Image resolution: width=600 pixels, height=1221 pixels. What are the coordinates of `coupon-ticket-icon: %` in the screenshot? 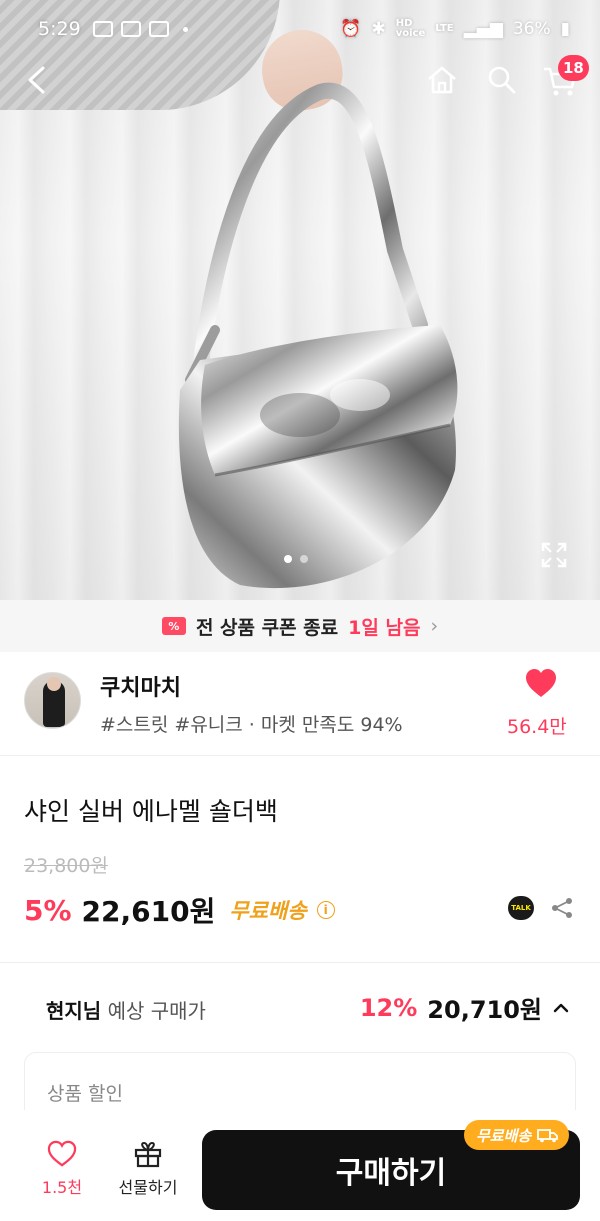 It's located at (173, 626).